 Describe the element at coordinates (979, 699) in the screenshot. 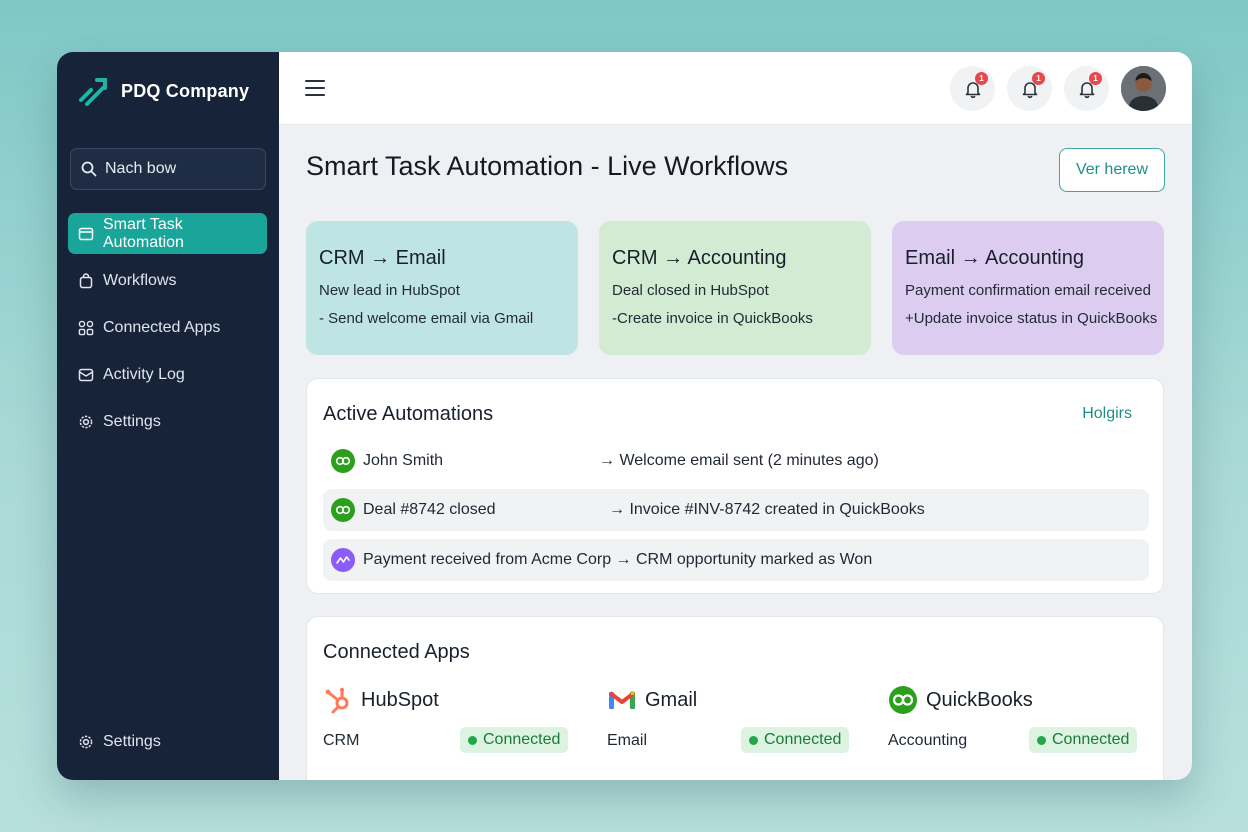

I see `app-name: QuickBooks` at that location.